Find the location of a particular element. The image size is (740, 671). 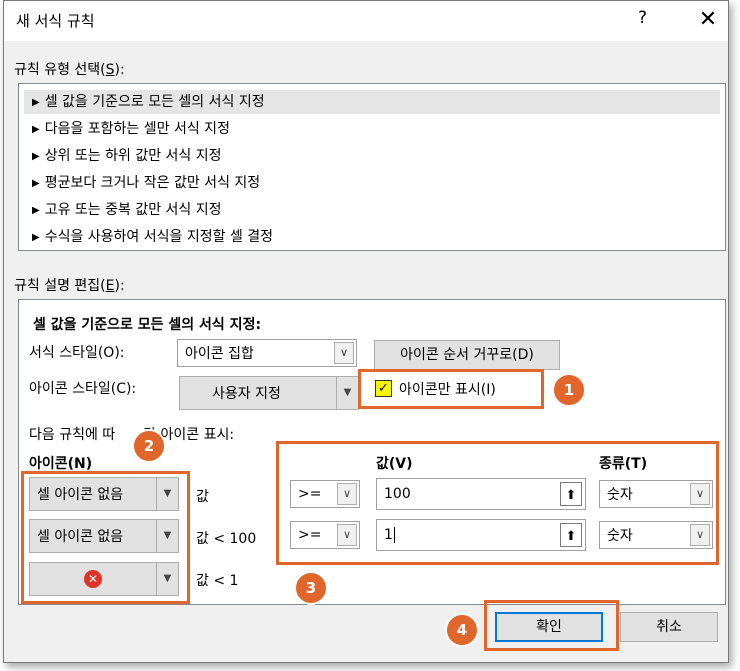

row-condition-label: 값 < 100 is located at coordinates (226, 539).